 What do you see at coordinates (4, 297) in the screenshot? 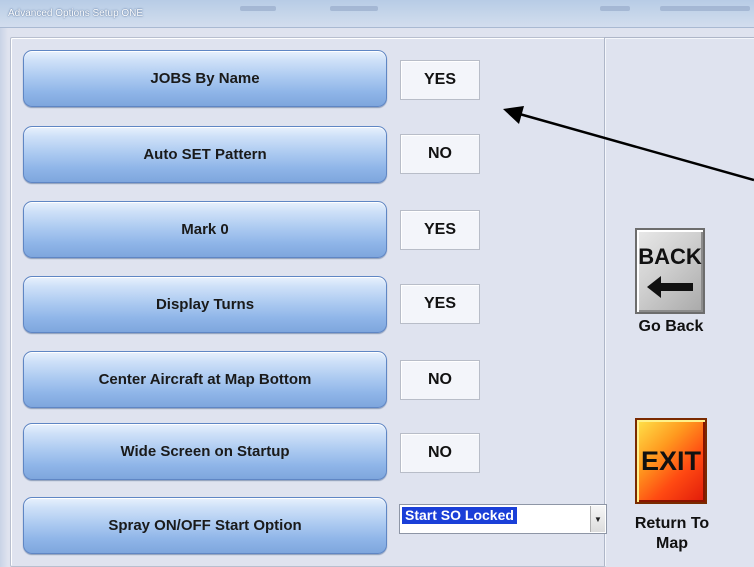
I see `window-left-edge` at bounding box center [4, 297].